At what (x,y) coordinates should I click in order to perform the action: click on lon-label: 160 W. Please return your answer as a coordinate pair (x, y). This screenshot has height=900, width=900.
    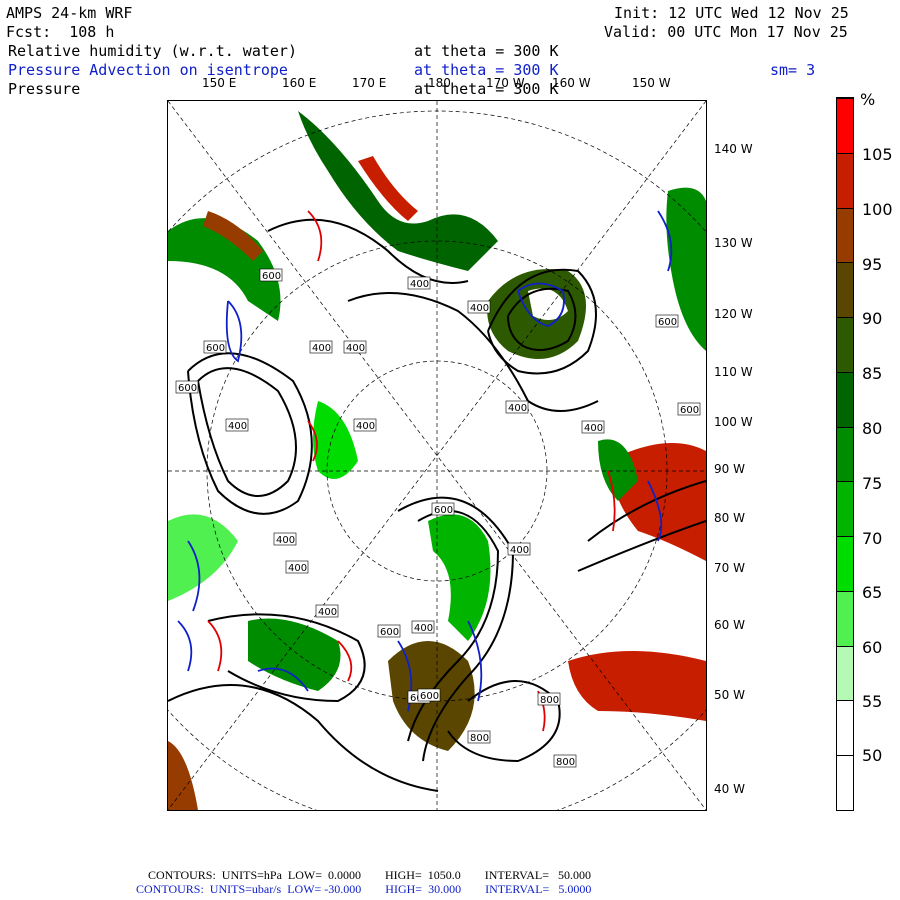
    Looking at the image, I should click on (571, 83).